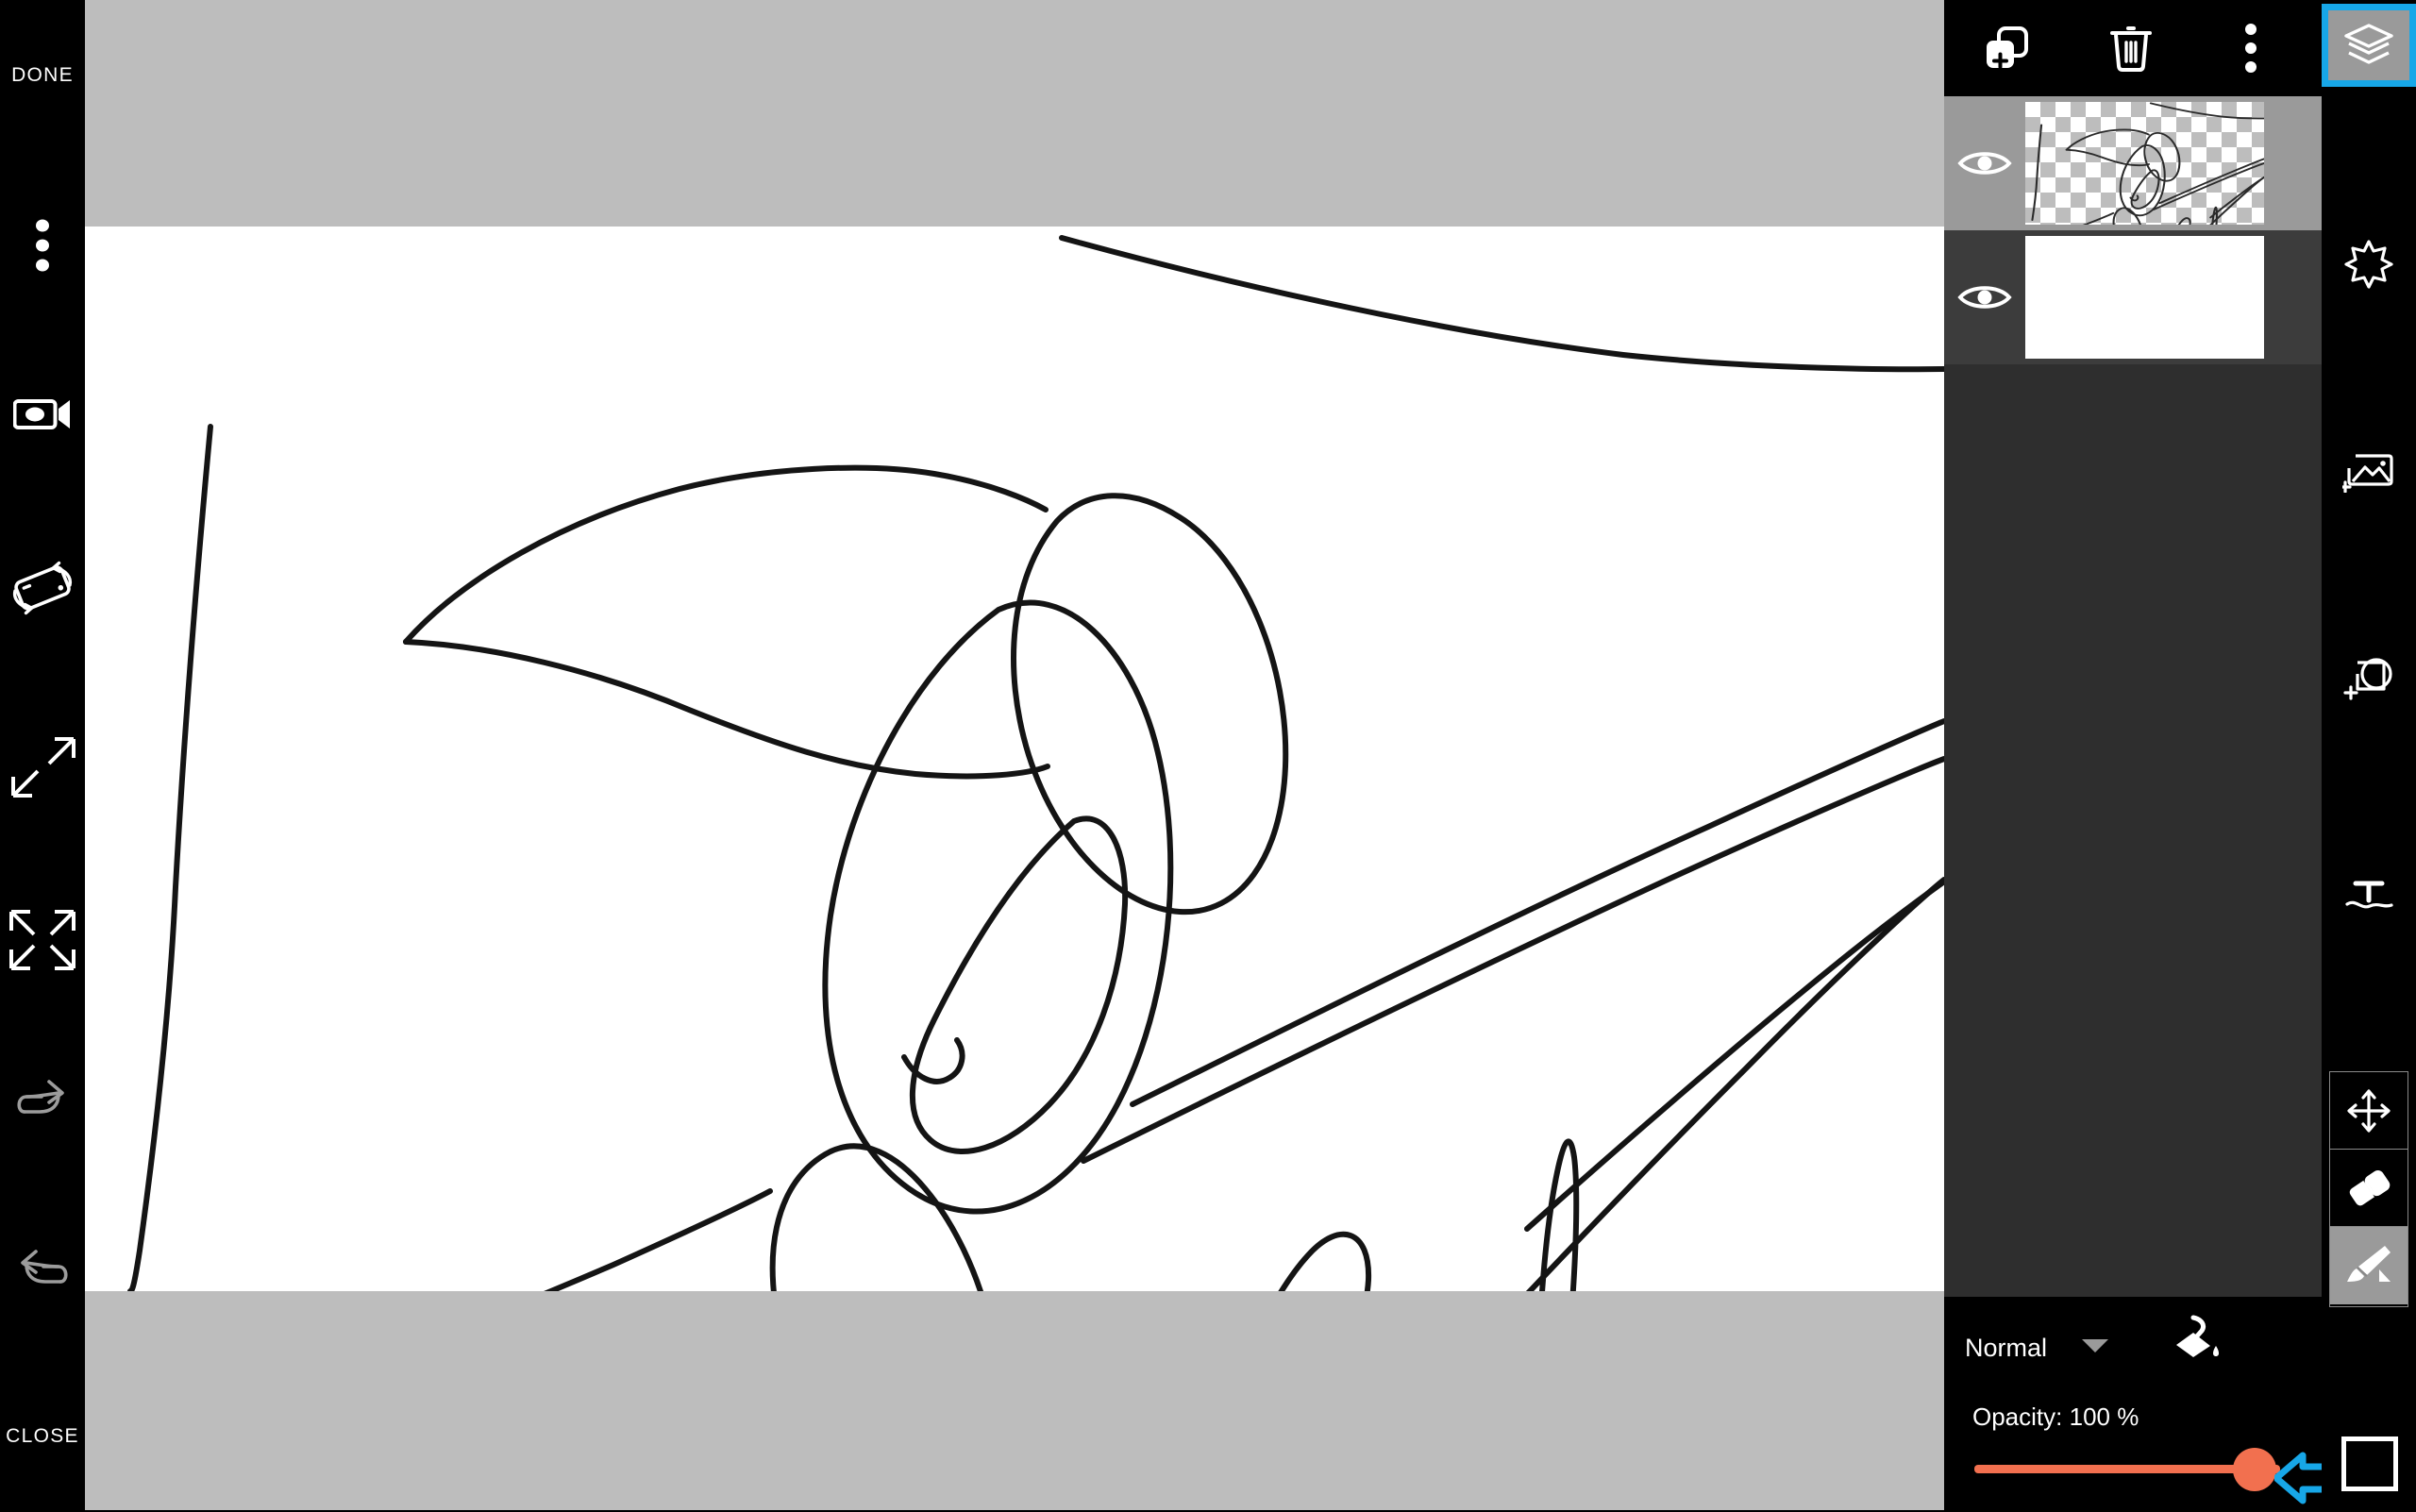 Image resolution: width=2416 pixels, height=1512 pixels. Describe the element at coordinates (2369, 755) in the screenshot. I see `right-toolbar` at that location.